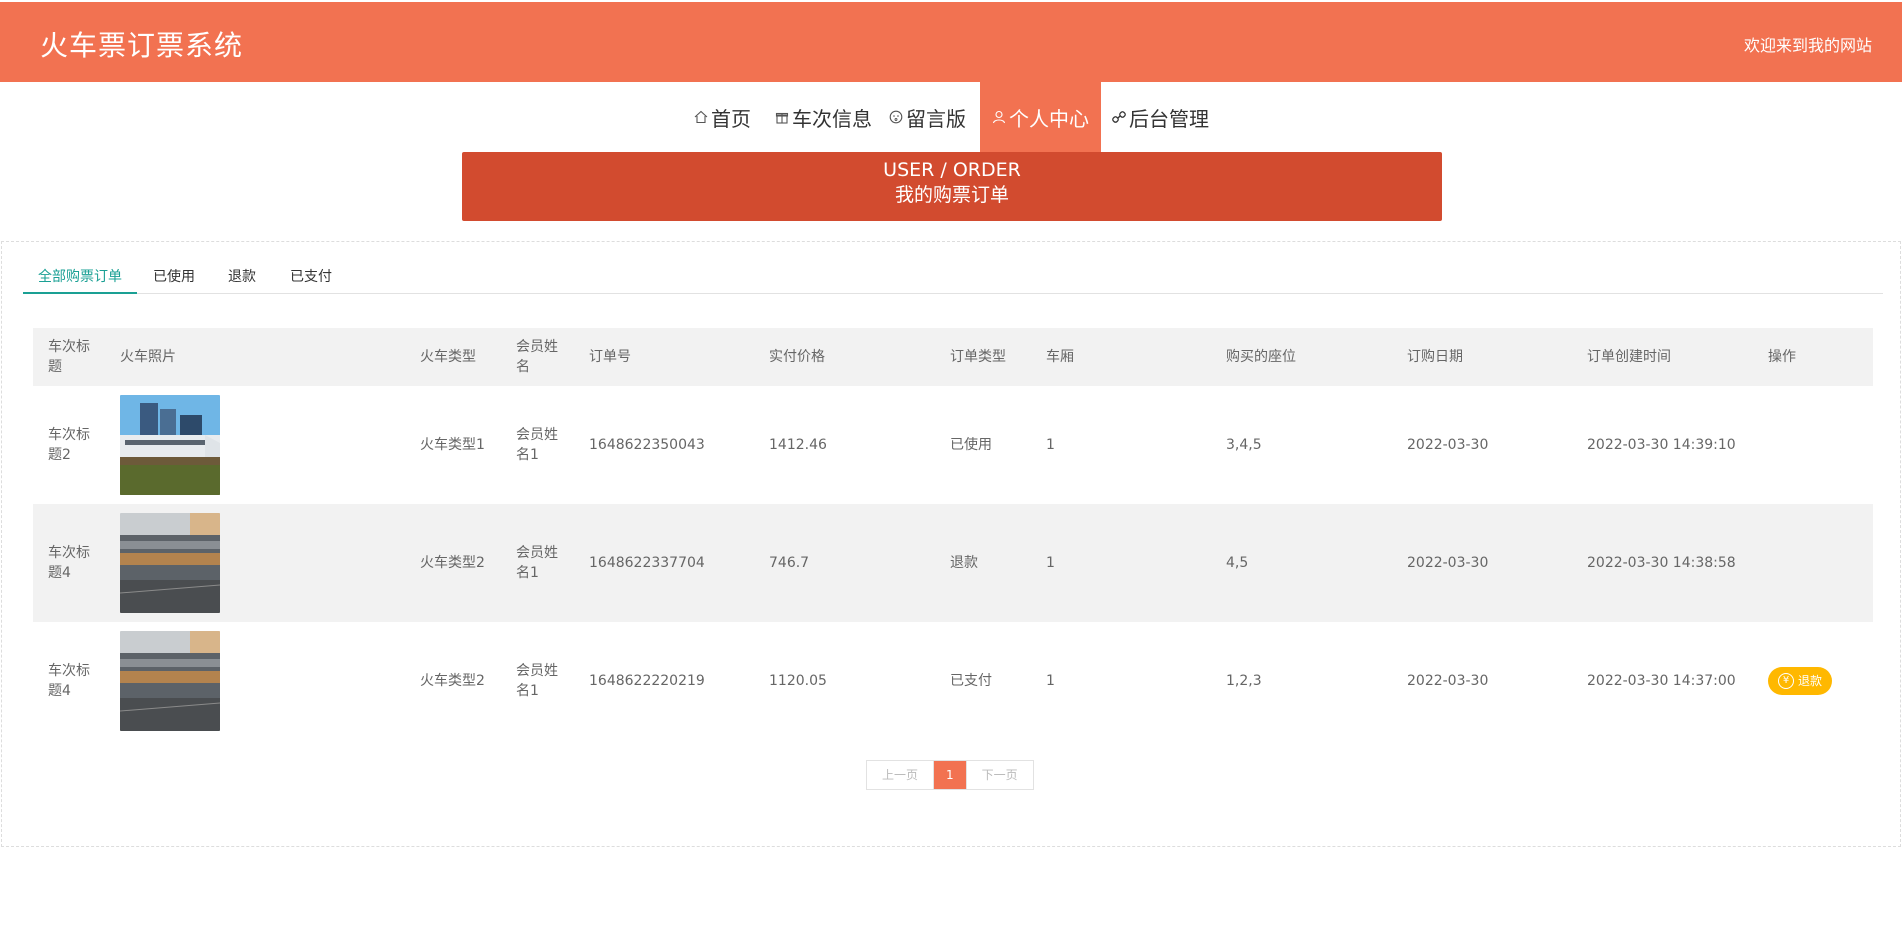  What do you see at coordinates (452, 445) in the screenshot?
I see `row-train-type: 火车类型1` at bounding box center [452, 445].